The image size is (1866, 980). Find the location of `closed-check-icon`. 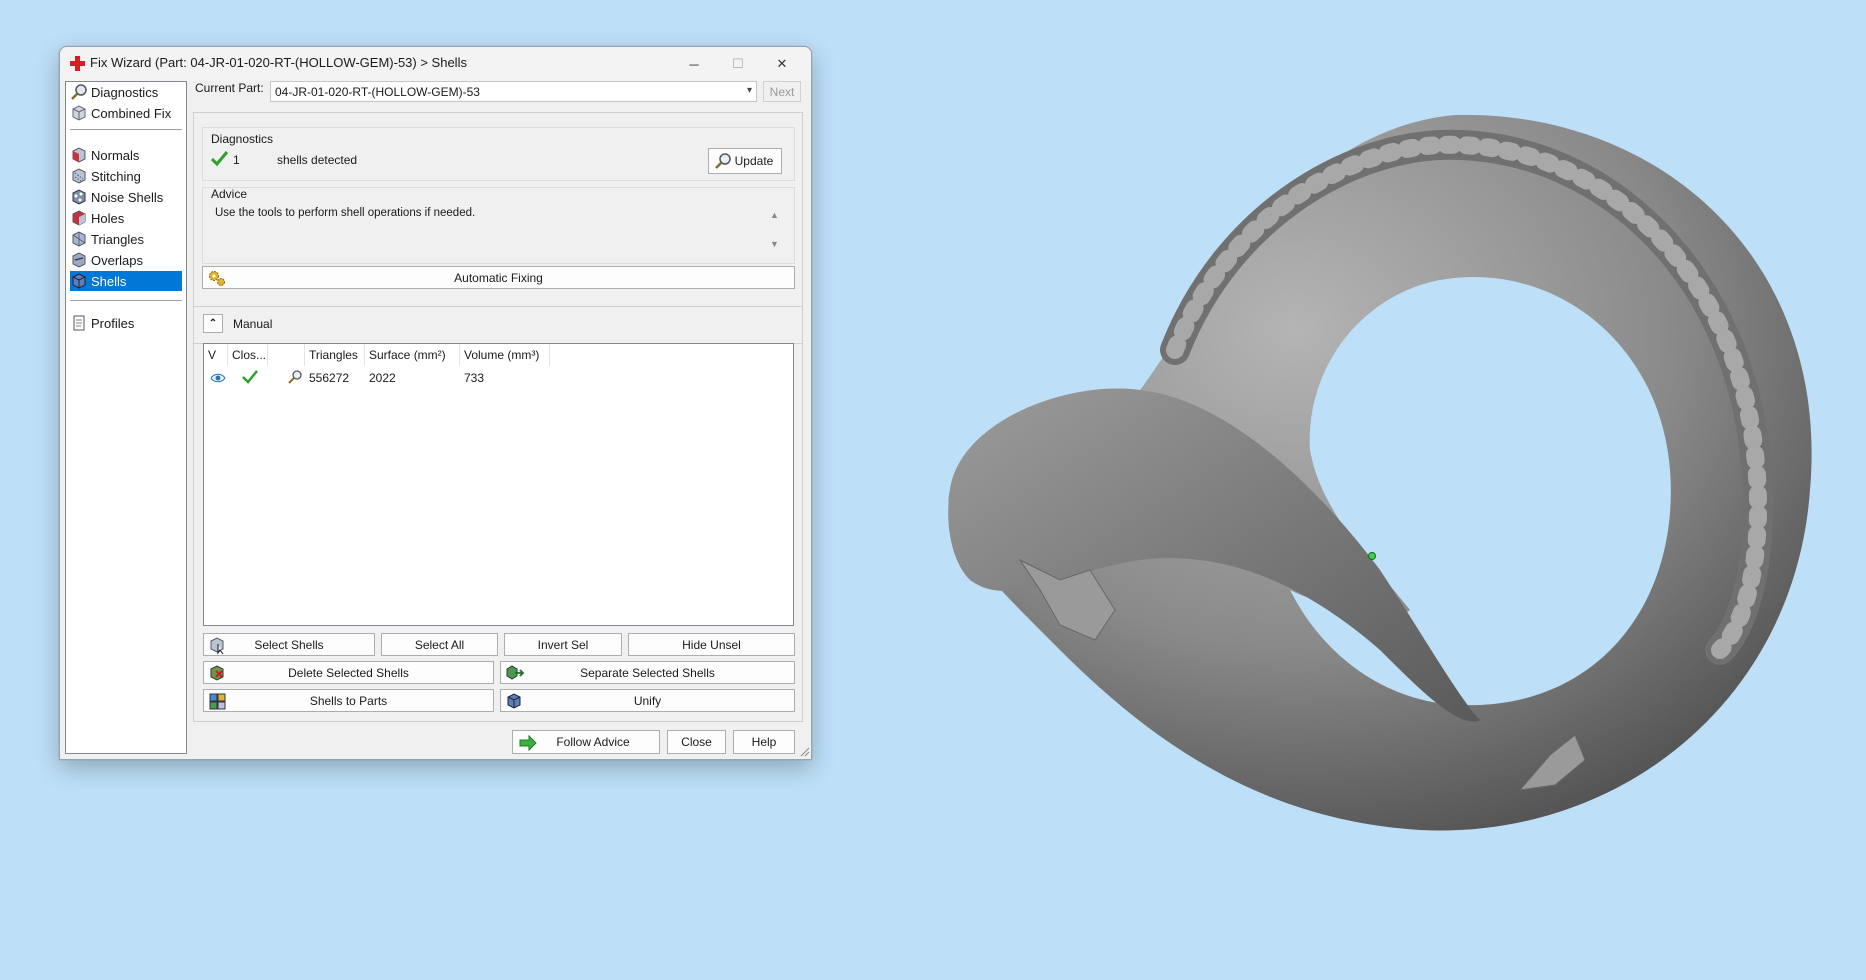

closed-check-icon is located at coordinates (250, 377).